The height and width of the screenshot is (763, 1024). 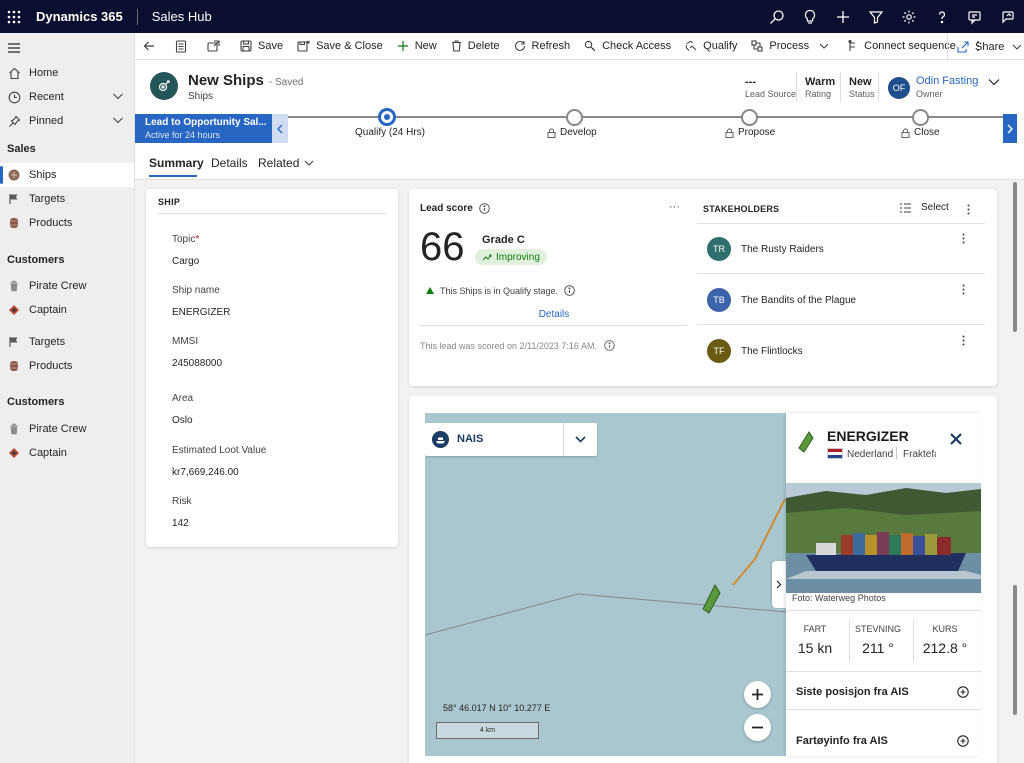 I want to click on ship-name-field: ENERGIZER, so click(x=201, y=312).